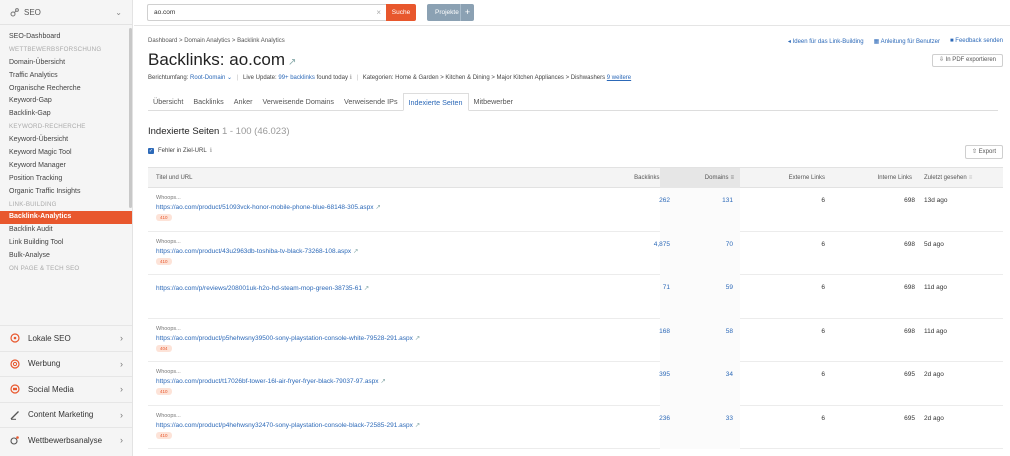 The image size is (1010, 456). What do you see at coordinates (494, 101) in the screenshot?
I see `tab-mitbewerber: Mitbewerber` at bounding box center [494, 101].